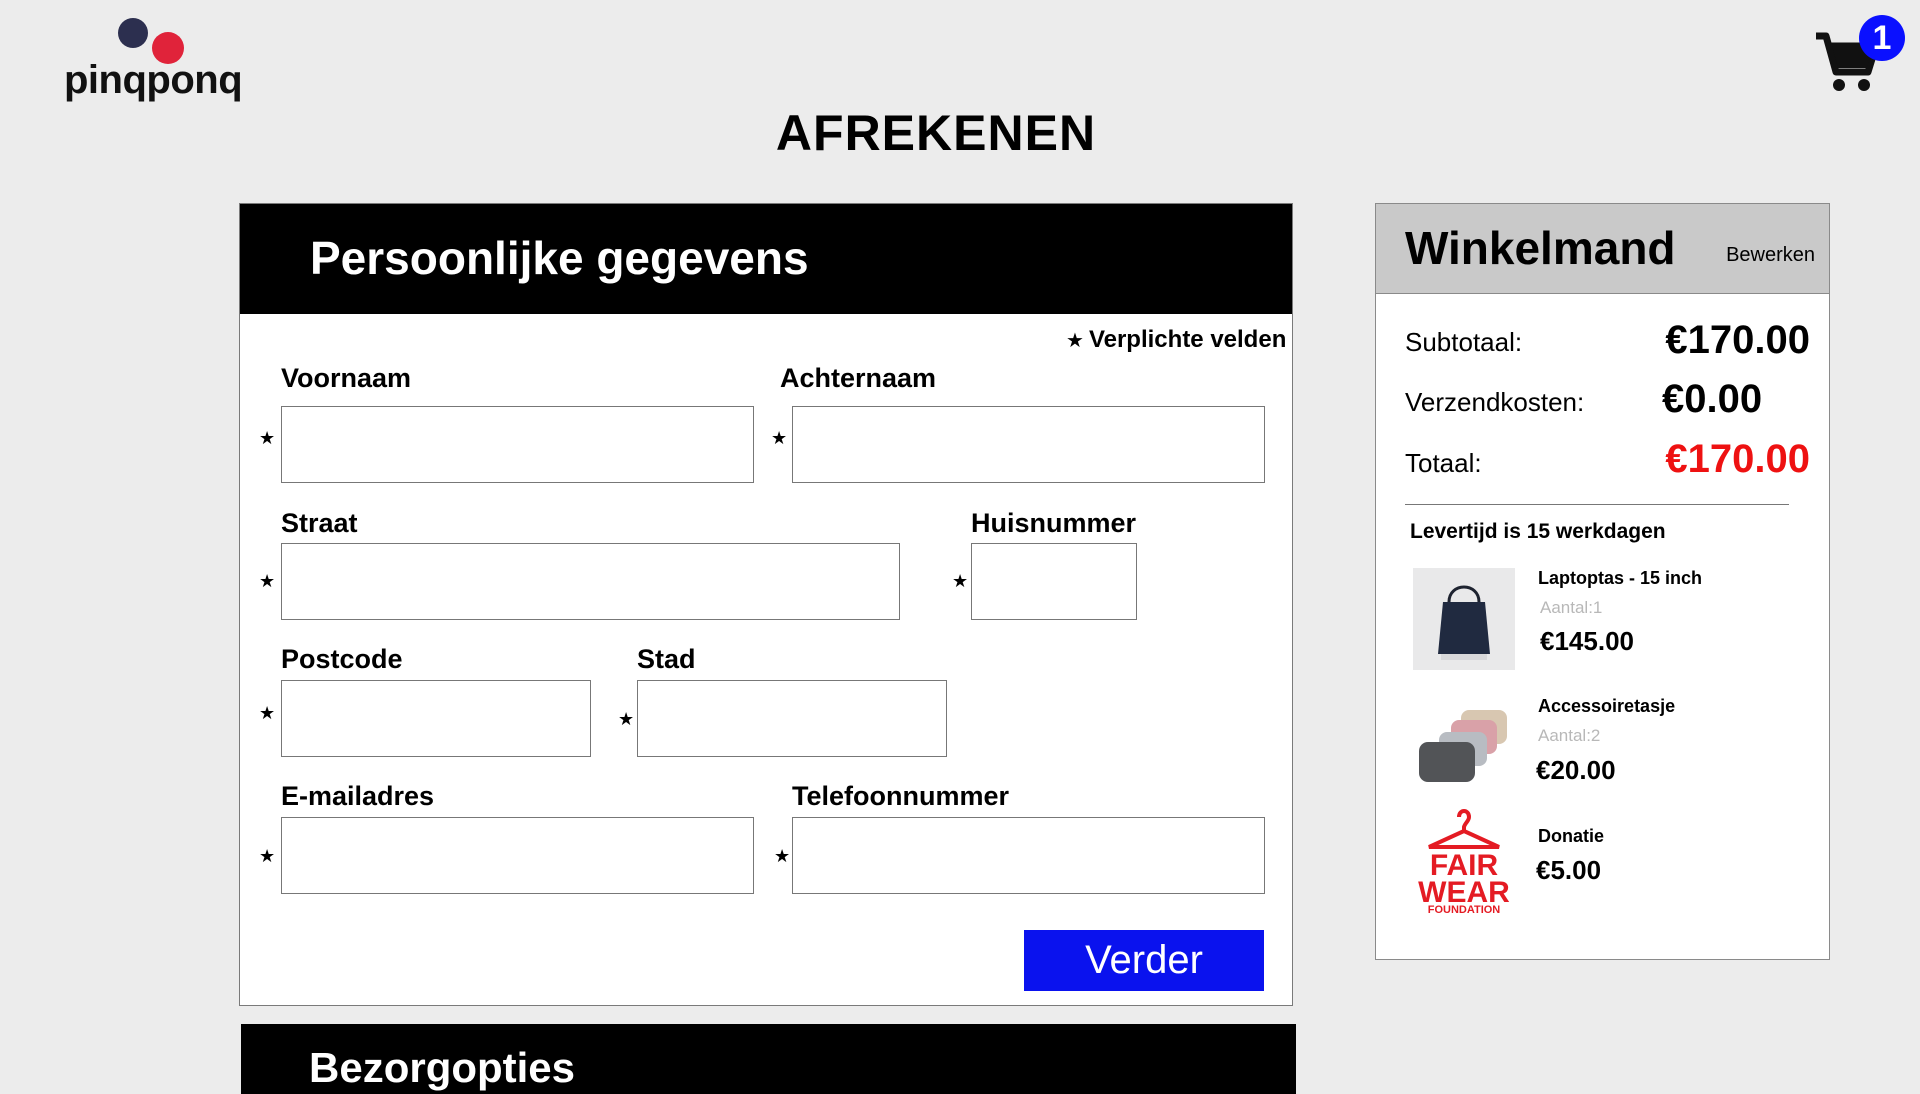  What do you see at coordinates (342, 659) in the screenshot?
I see `postcode-label: Postcode` at bounding box center [342, 659].